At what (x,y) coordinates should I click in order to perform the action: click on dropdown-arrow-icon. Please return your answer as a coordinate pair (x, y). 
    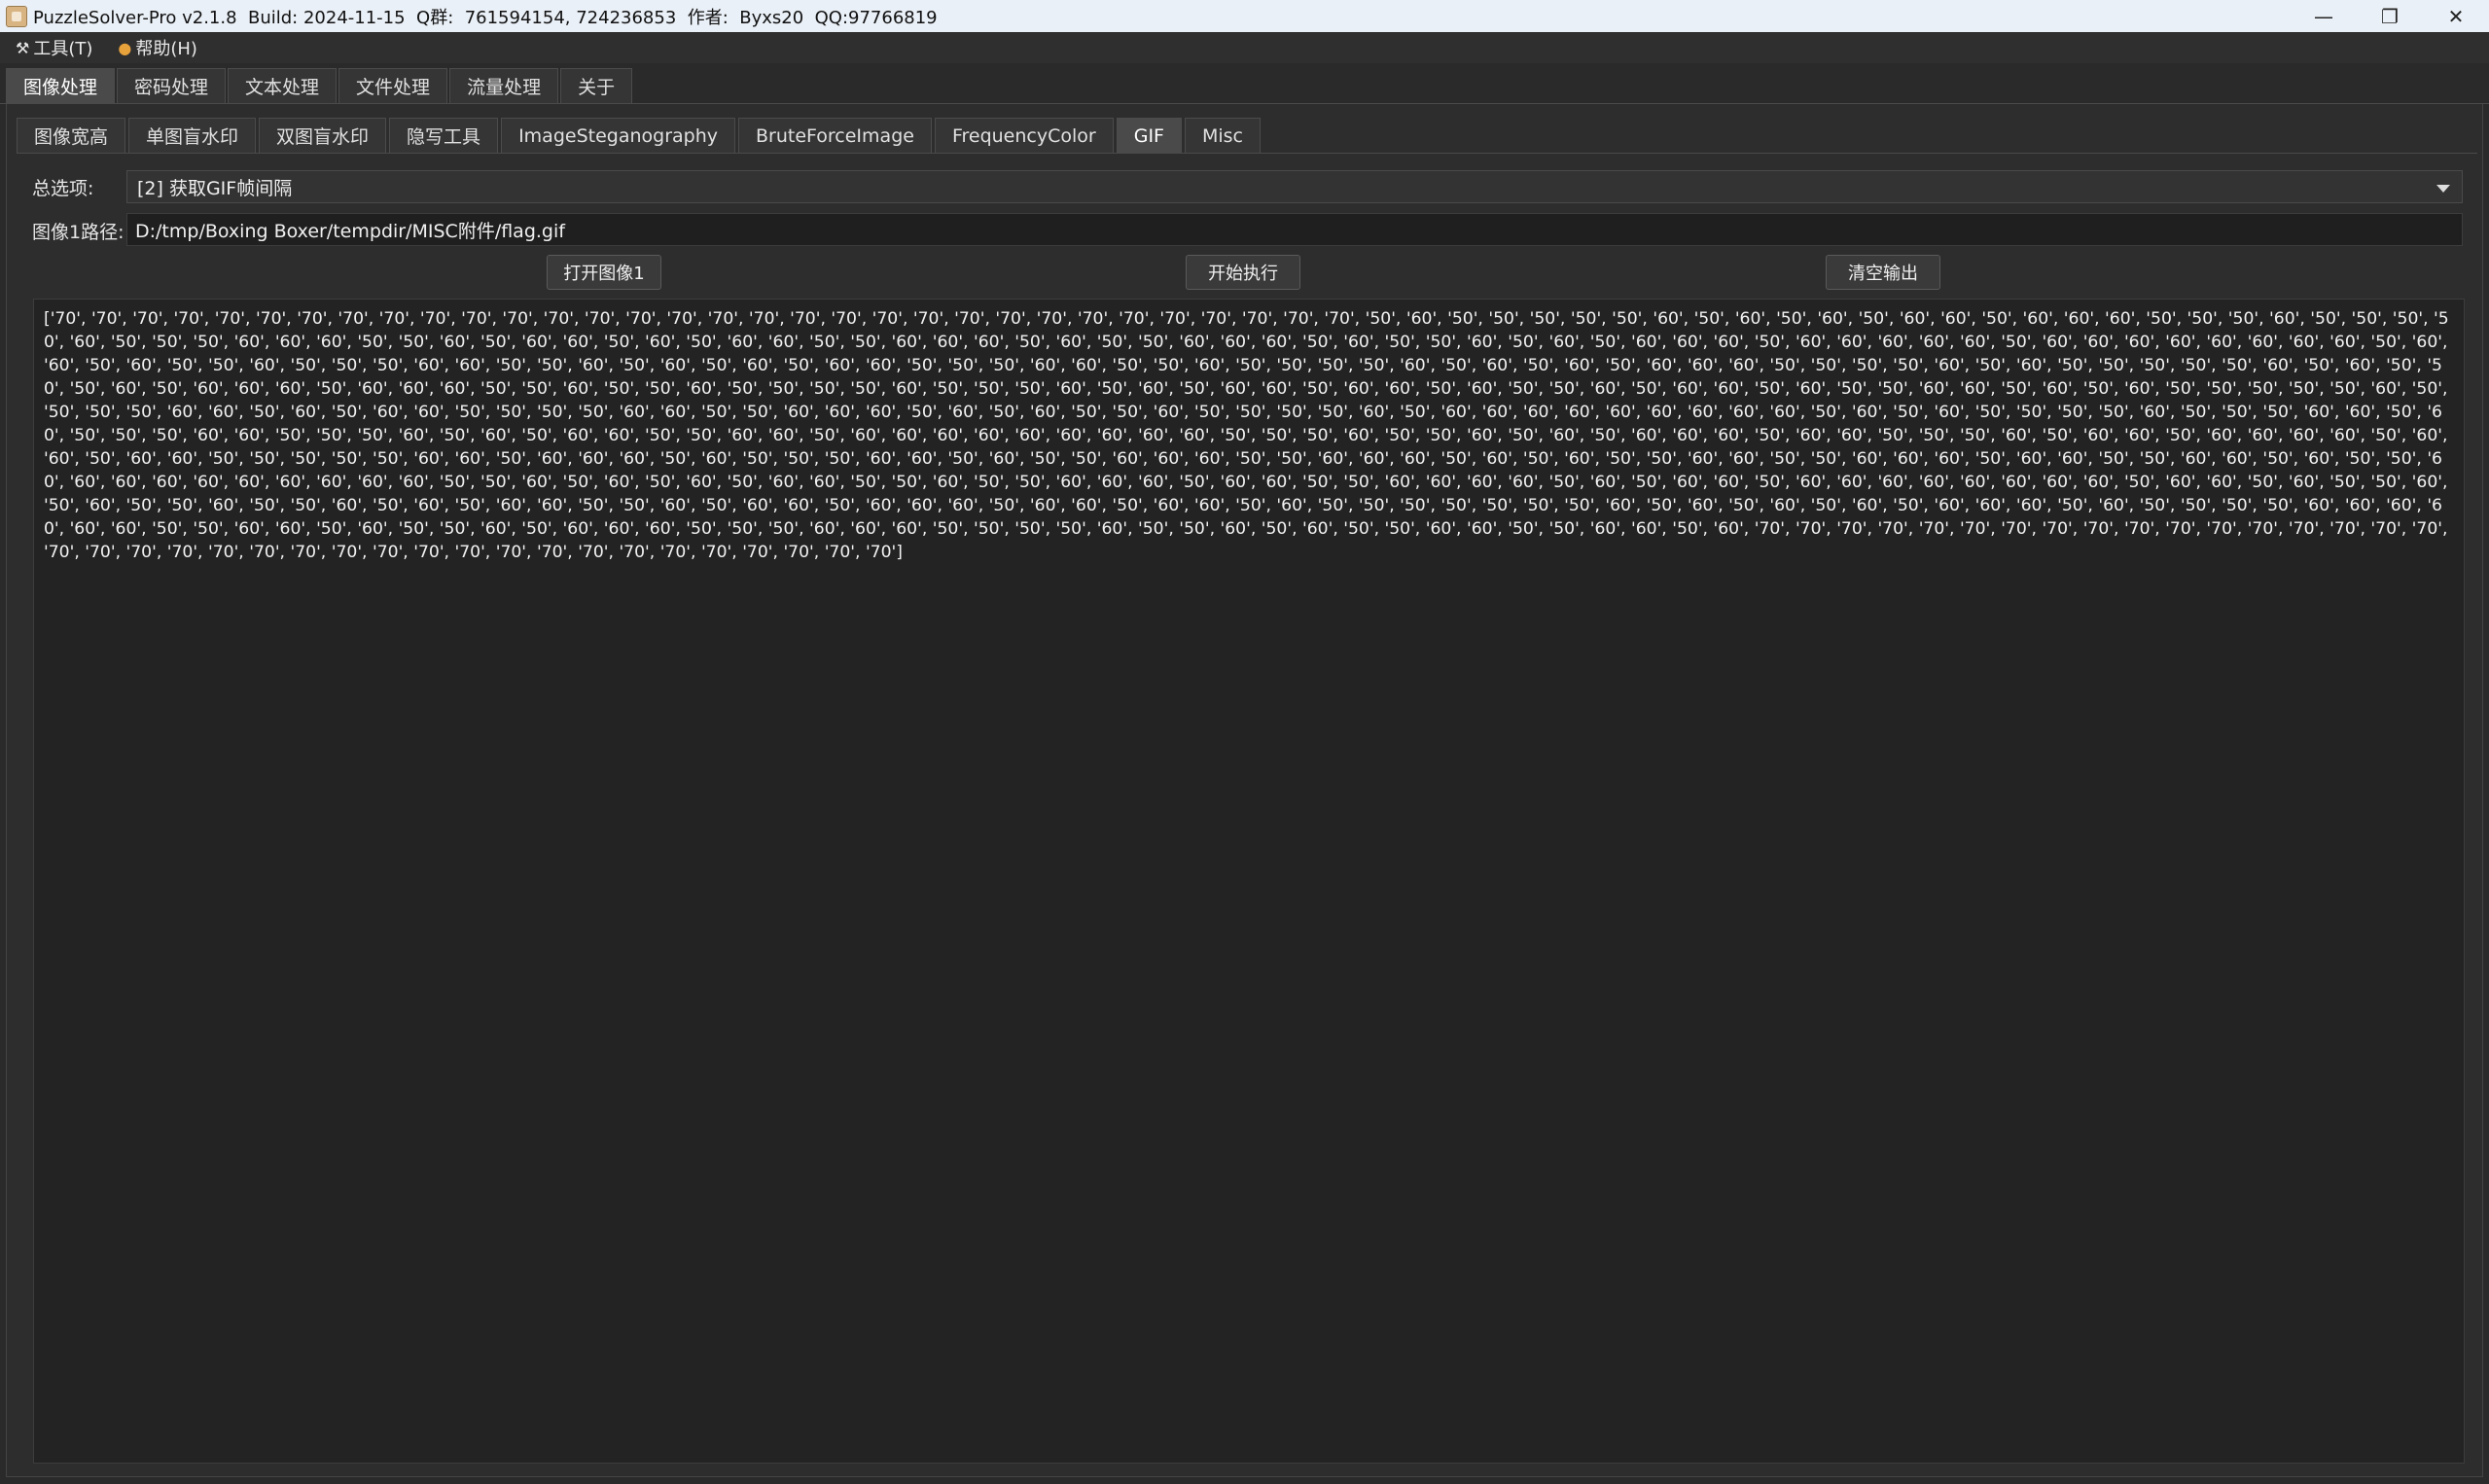
    Looking at the image, I should click on (2443, 189).